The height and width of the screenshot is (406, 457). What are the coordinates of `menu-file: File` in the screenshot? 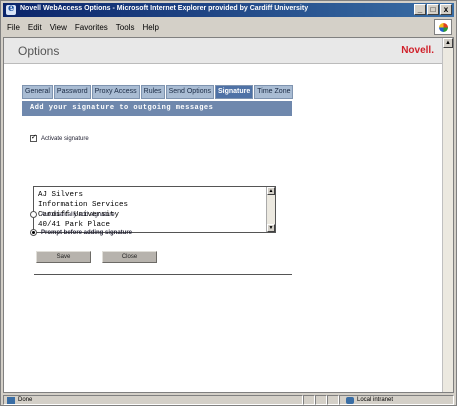 It's located at (13, 27).